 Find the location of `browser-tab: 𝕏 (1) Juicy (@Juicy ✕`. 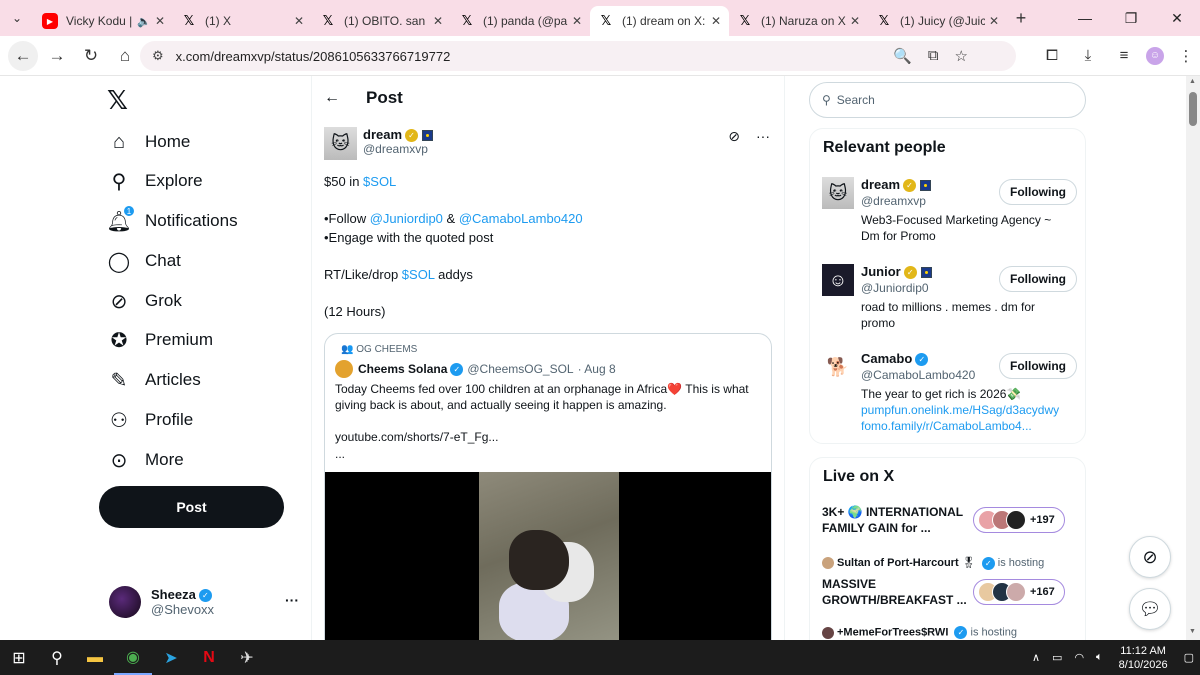

browser-tab: 𝕏 (1) Juicy (@Juicy ✕ is located at coordinates (937, 21).